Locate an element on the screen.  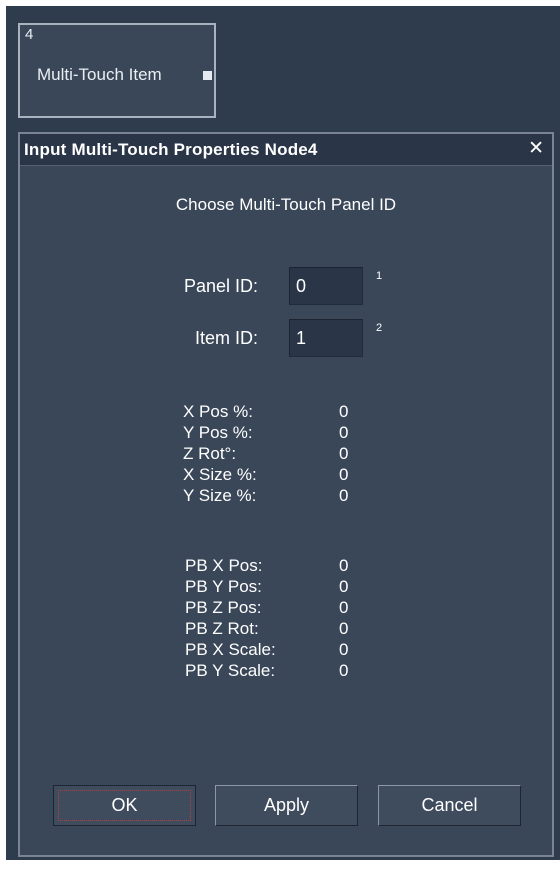
apply-button: Apply is located at coordinates (286, 805).